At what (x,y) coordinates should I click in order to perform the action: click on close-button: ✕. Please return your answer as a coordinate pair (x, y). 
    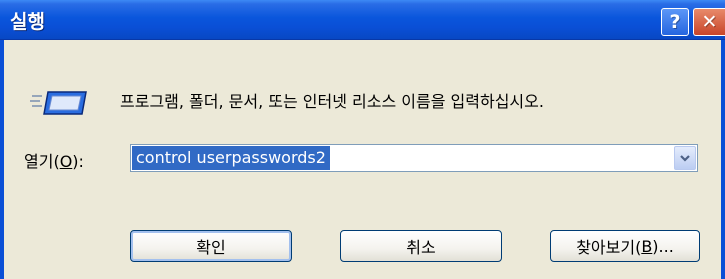
    Looking at the image, I should click on (709, 22).